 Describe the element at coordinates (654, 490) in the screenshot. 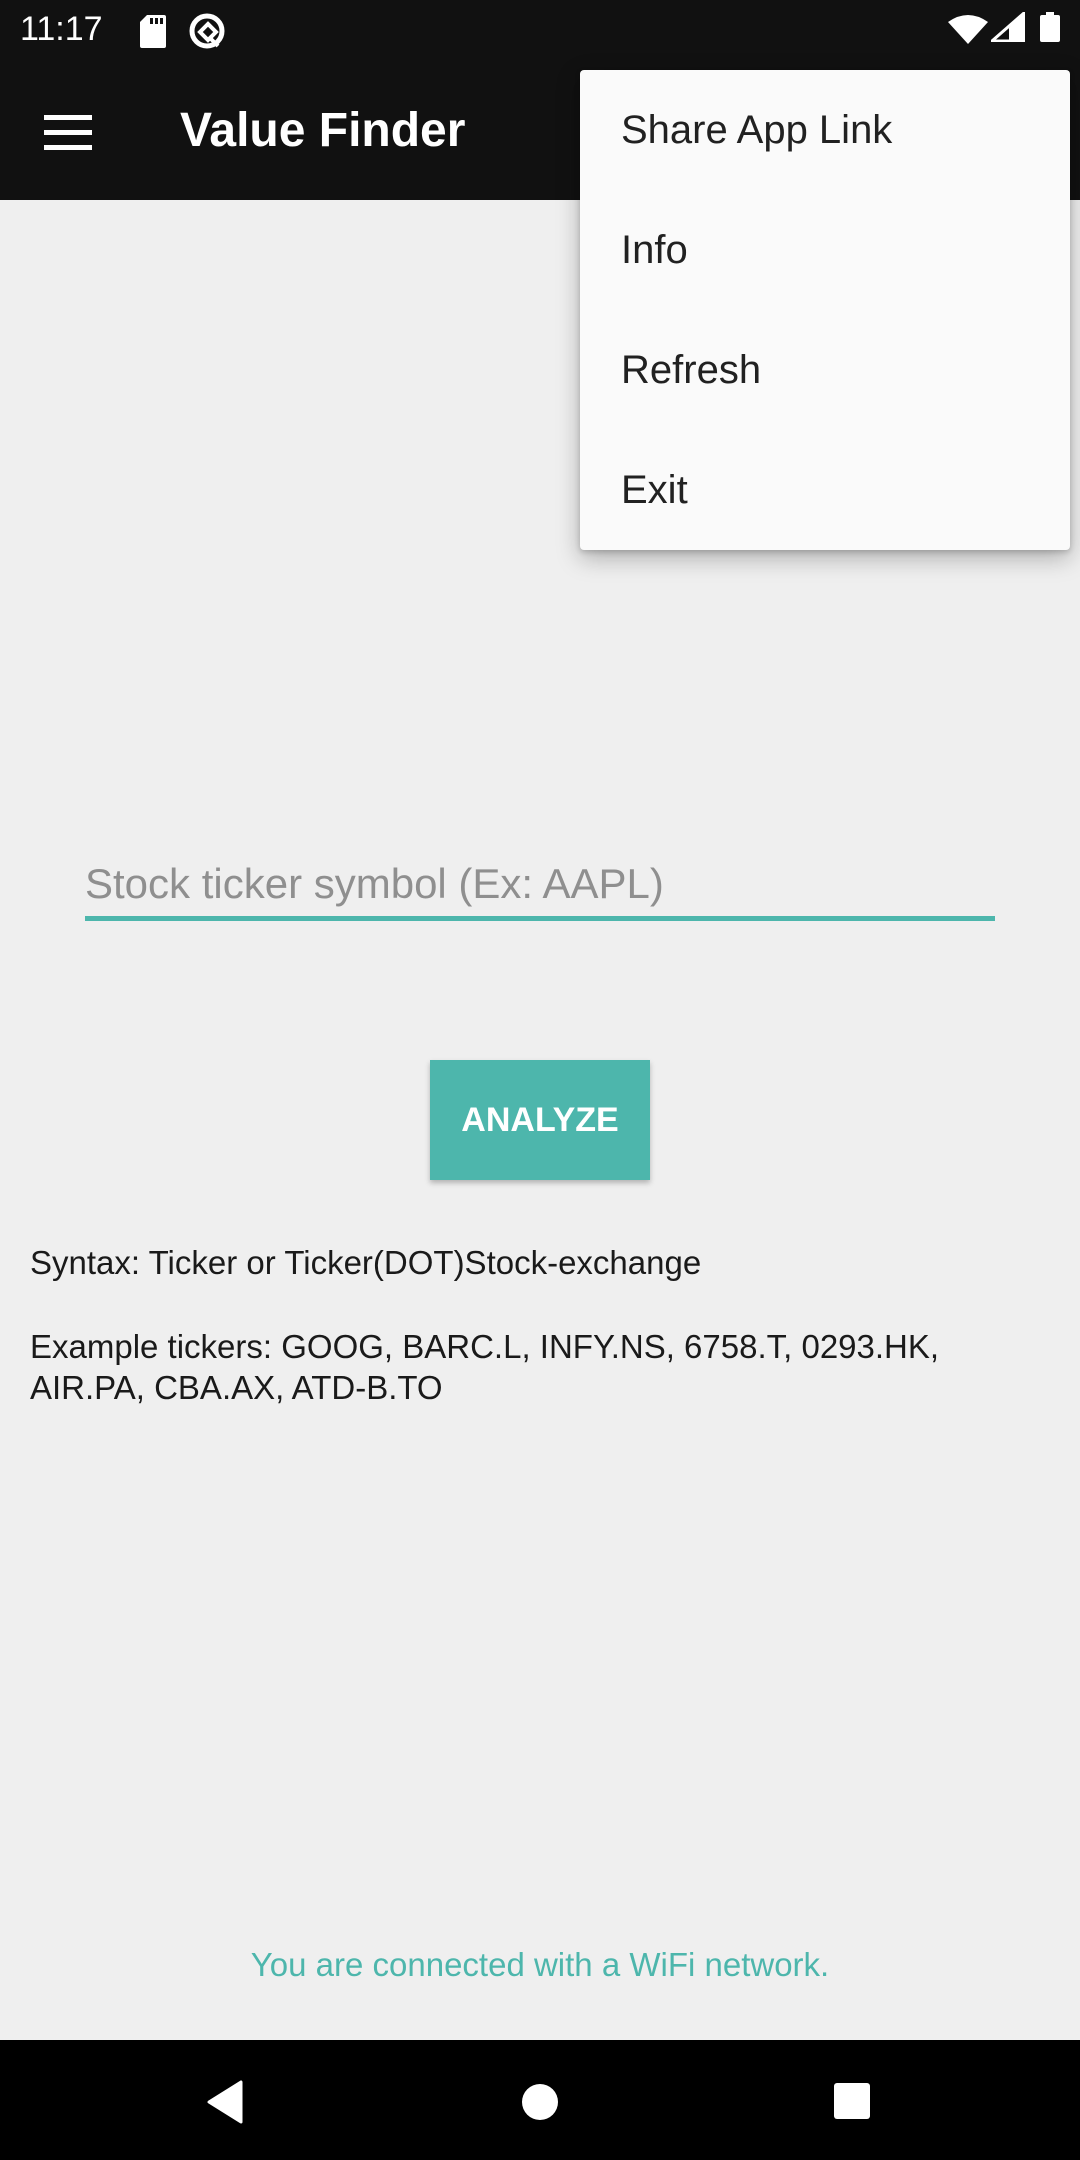

I see `menu-item-label: Exit` at that location.